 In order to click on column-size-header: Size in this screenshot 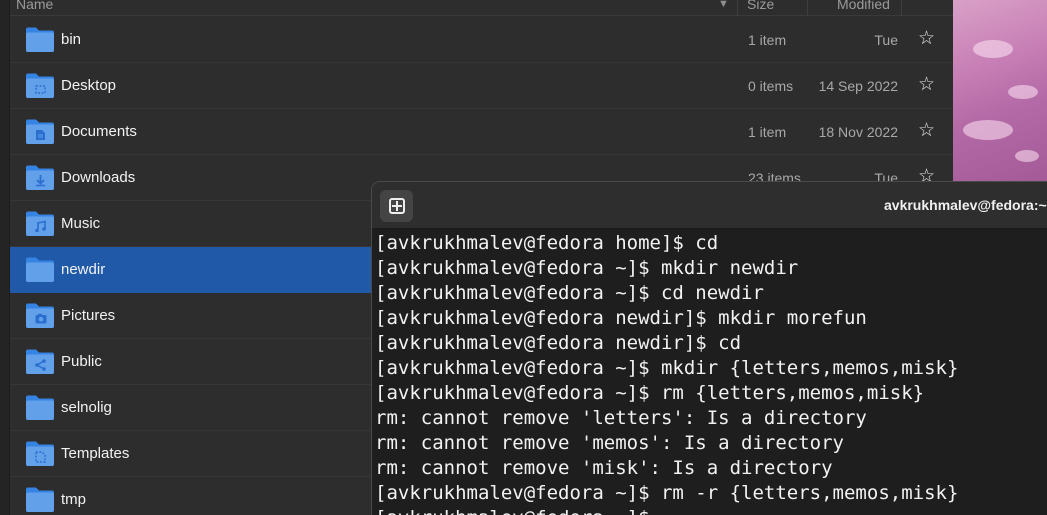, I will do `click(760, 6)`.